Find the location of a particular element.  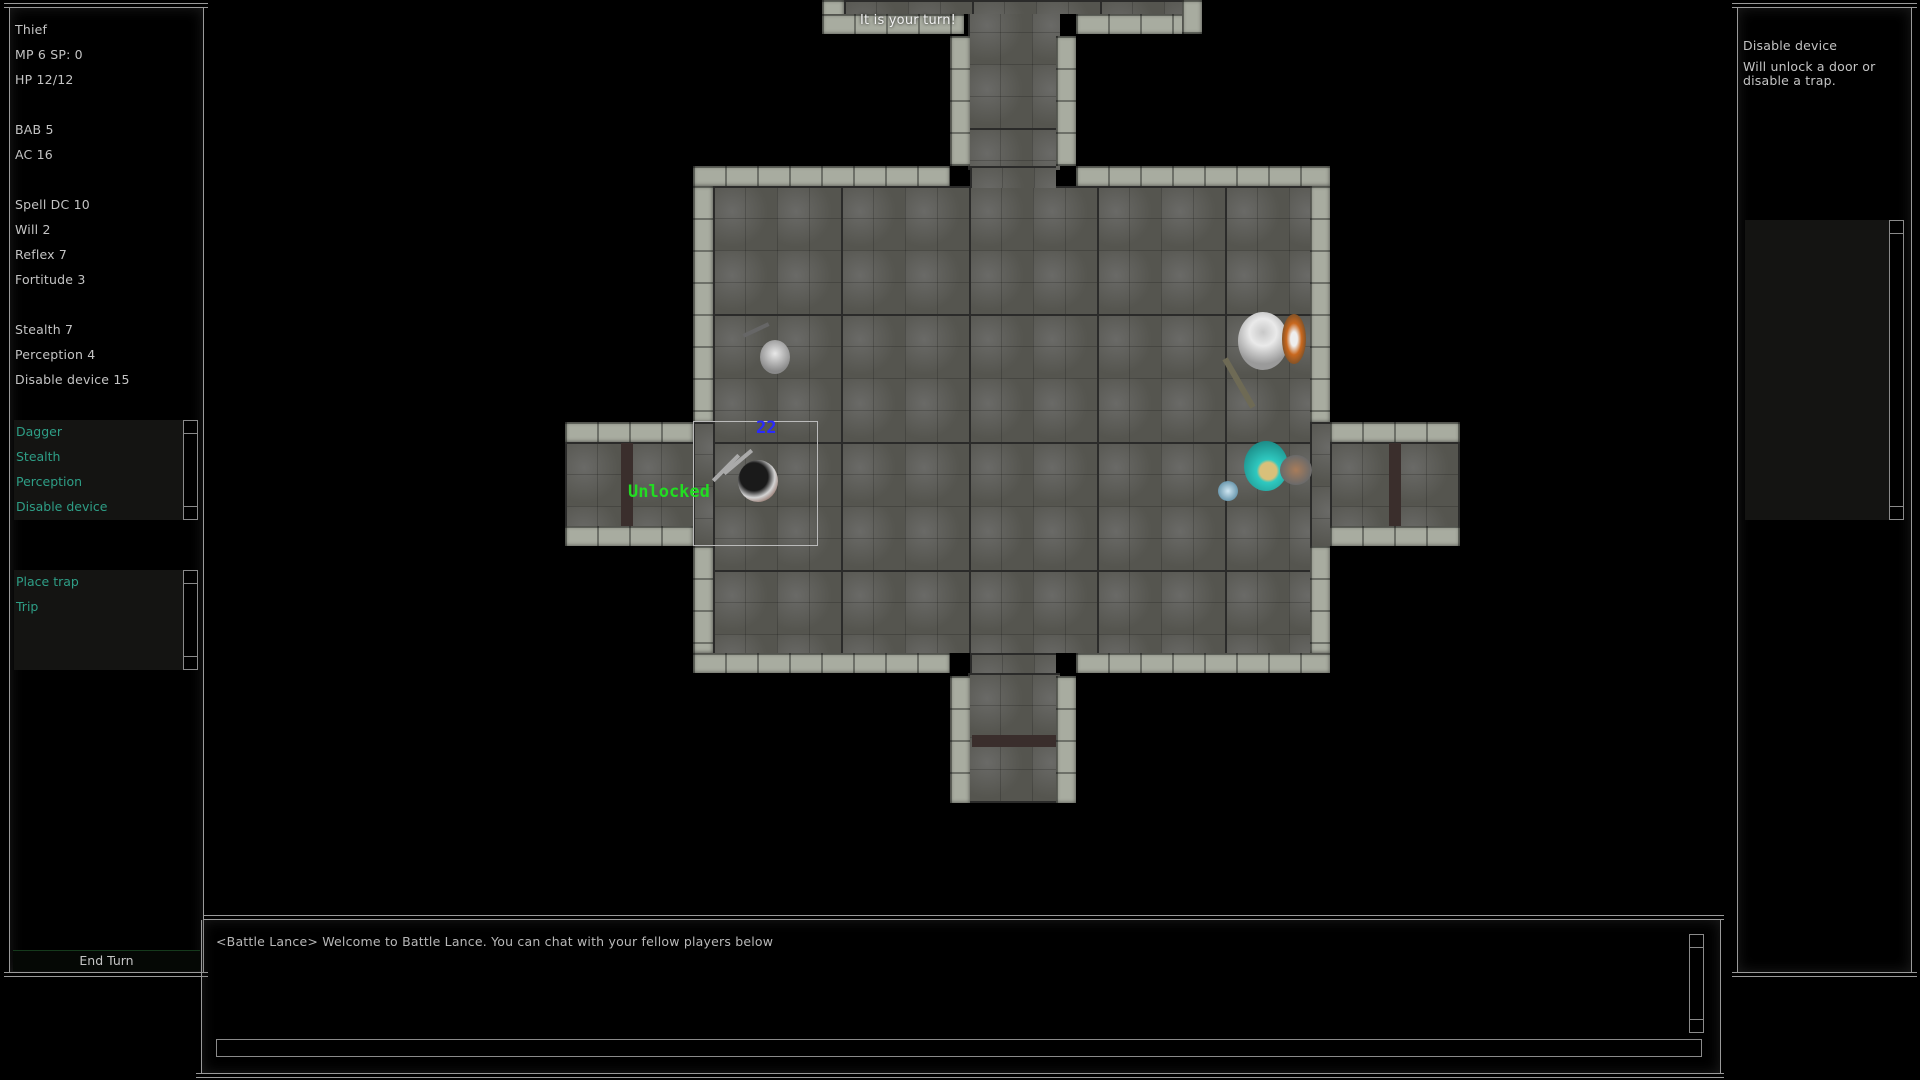

dwarf-warrior-enemy is located at coordinates (1268, 355).